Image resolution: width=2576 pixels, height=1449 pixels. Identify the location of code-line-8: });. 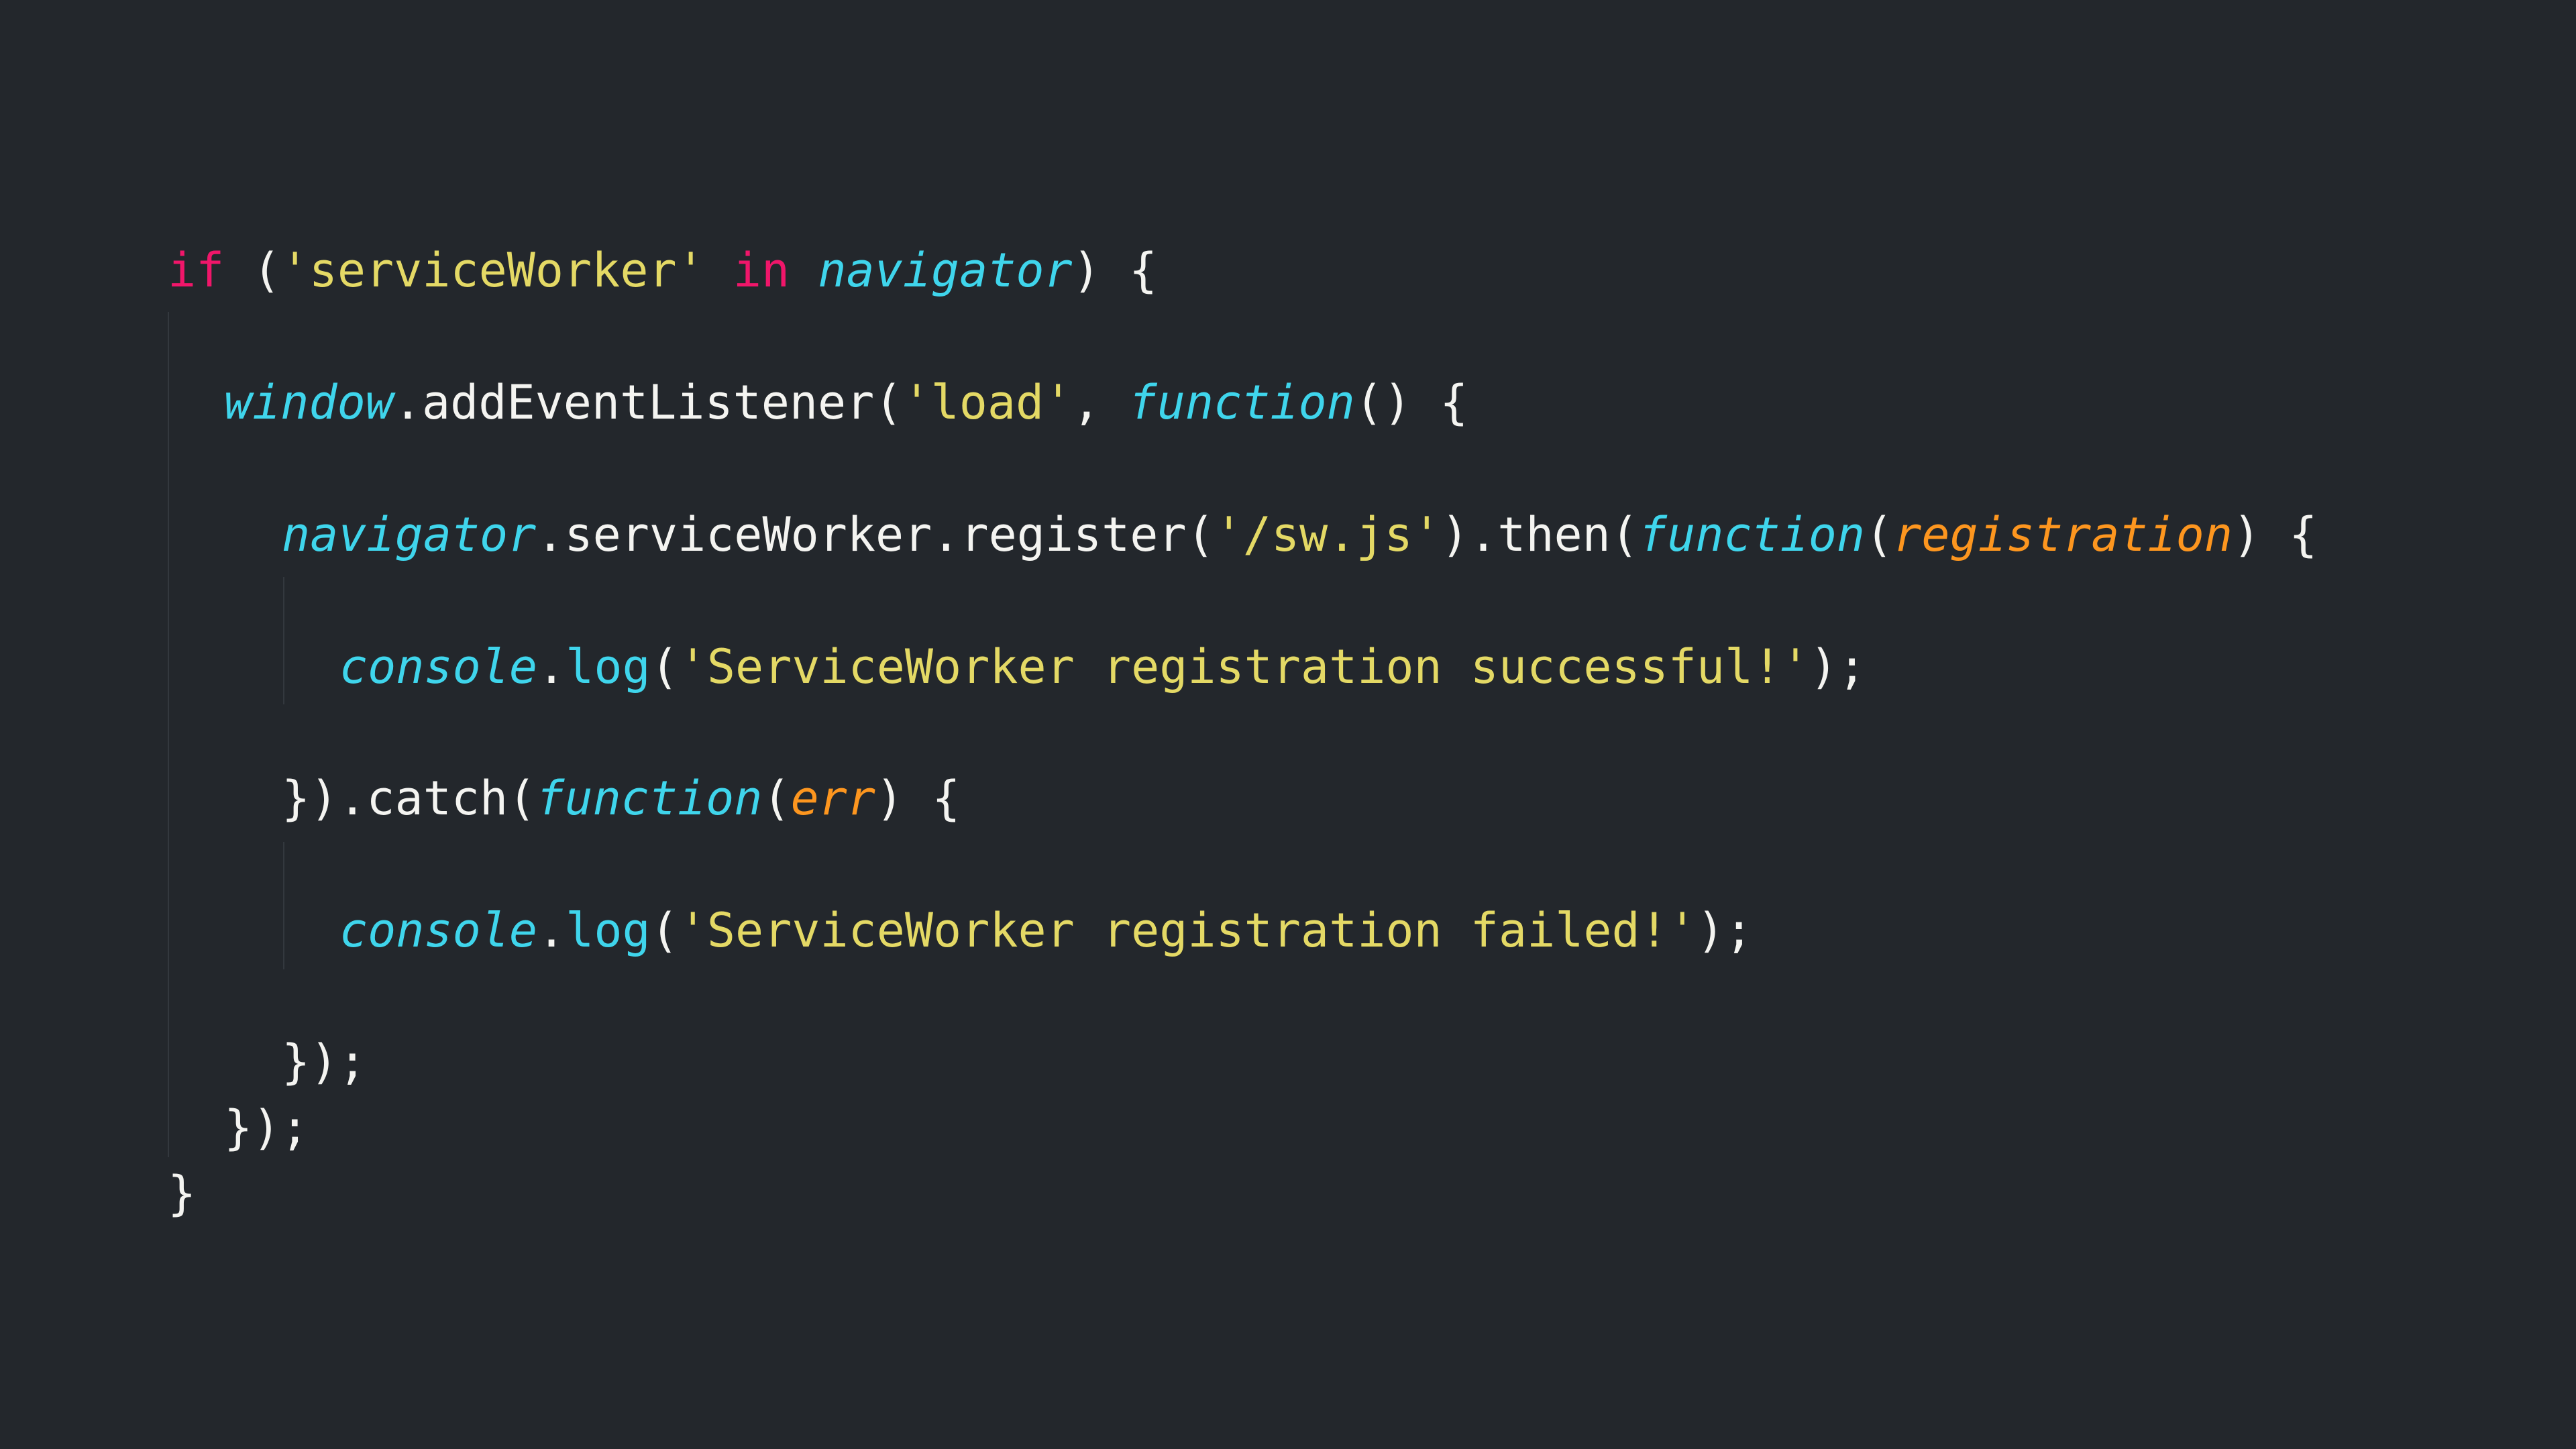
(266, 1128).